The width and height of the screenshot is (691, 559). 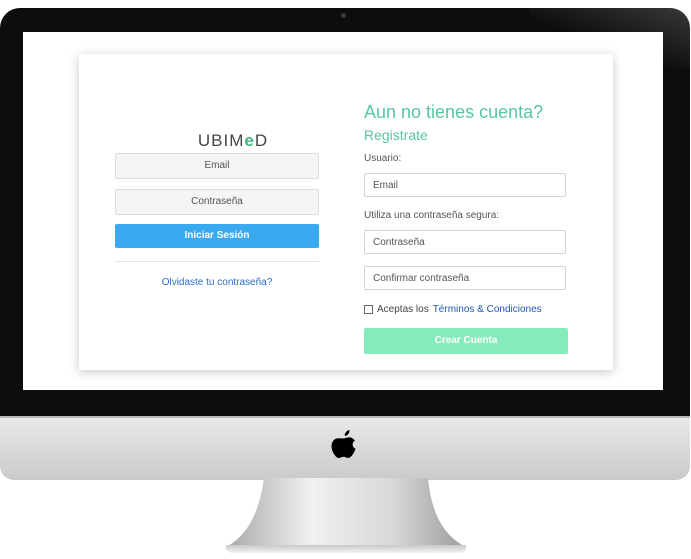 I want to click on stand-base, so click(x=346, y=549).